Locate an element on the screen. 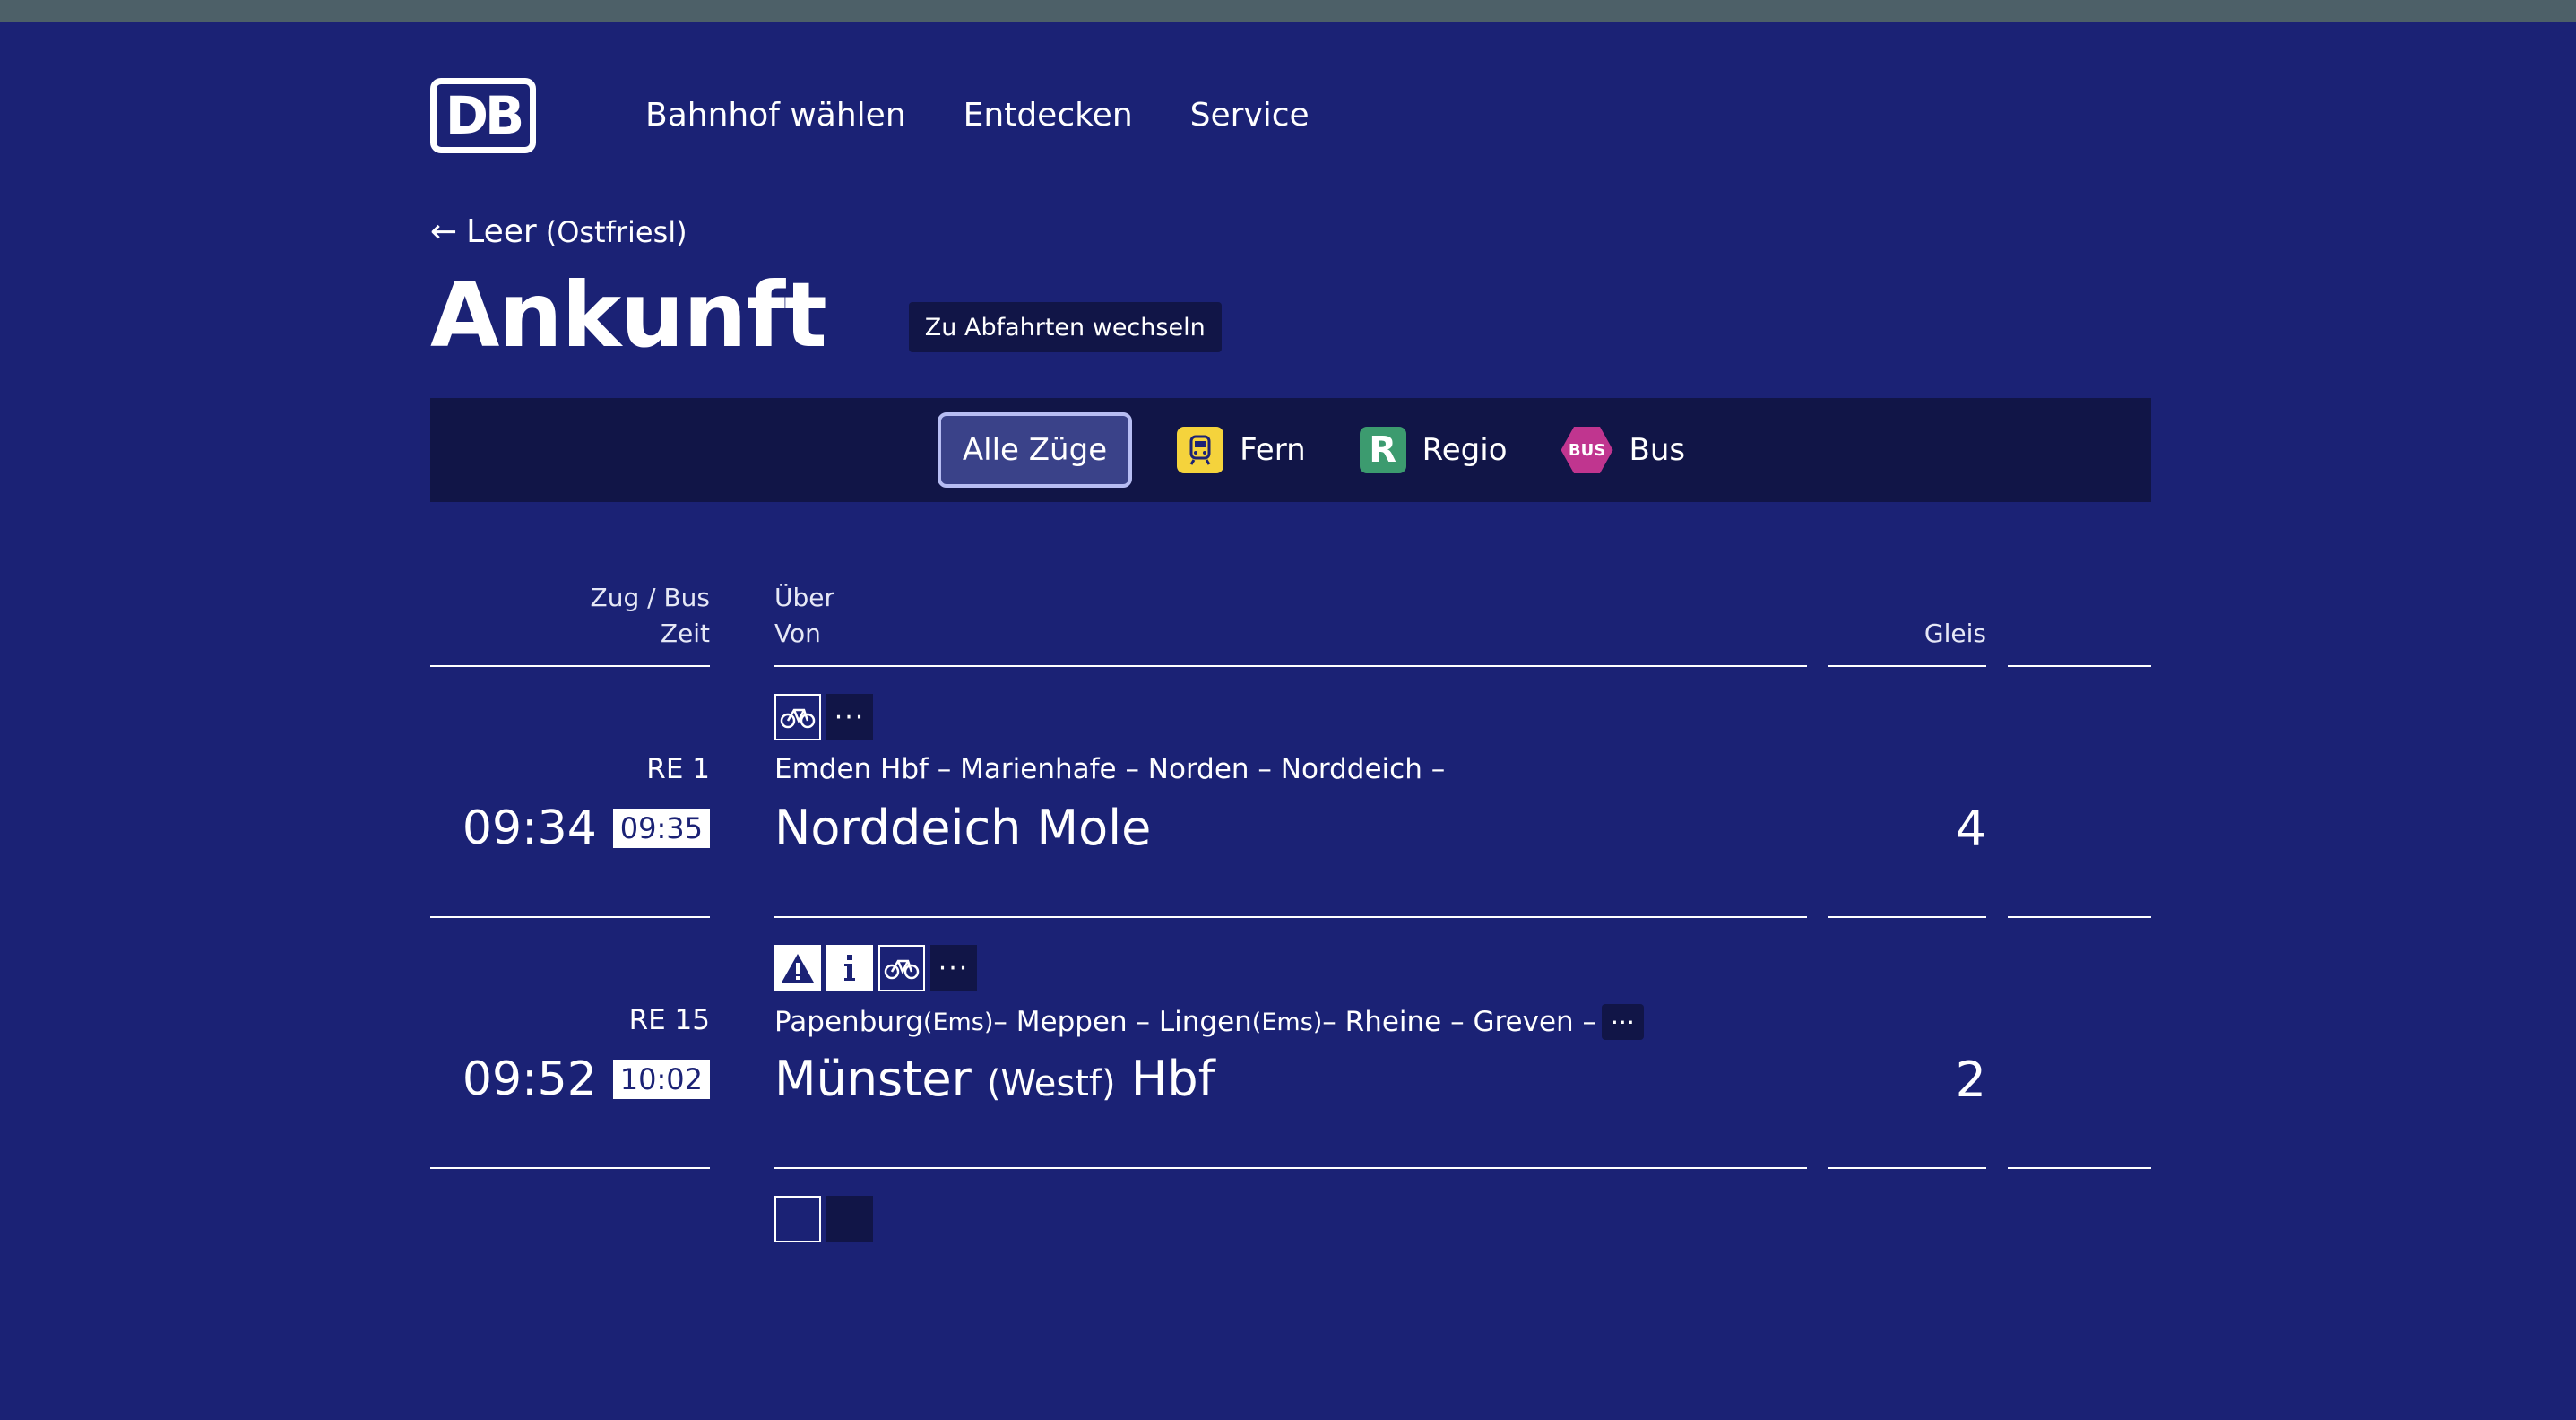 The height and width of the screenshot is (1420, 2576). destination: Norddeich Mole is located at coordinates (962, 829).